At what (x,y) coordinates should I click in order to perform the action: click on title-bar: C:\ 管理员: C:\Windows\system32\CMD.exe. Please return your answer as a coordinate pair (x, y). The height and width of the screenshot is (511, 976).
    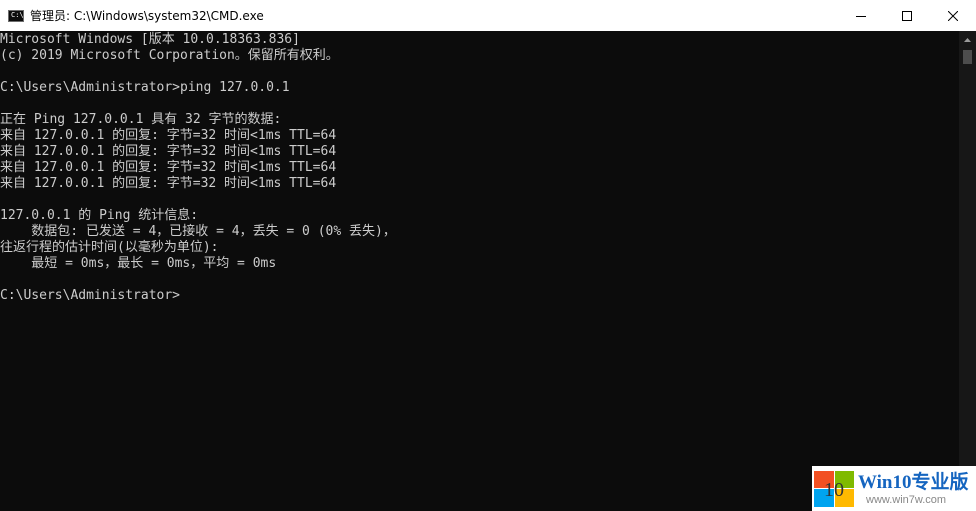
    Looking at the image, I should click on (488, 15).